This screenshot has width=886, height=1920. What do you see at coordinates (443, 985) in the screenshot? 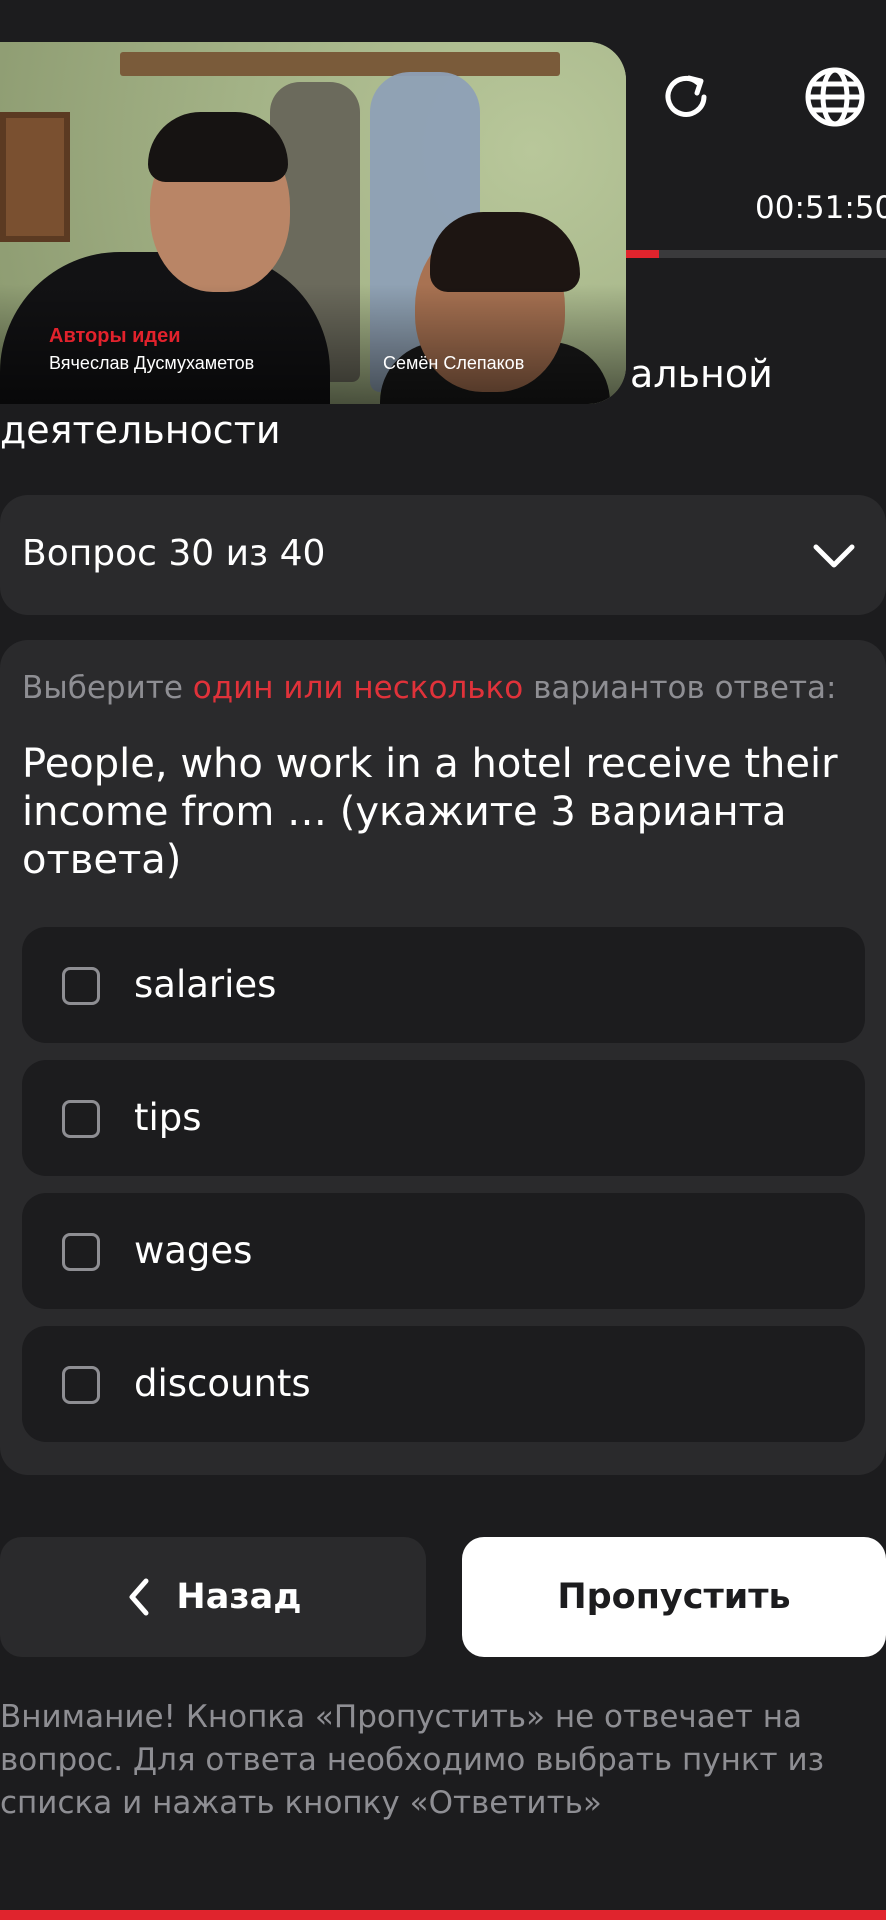
I see `answer-option: salaries` at bounding box center [443, 985].